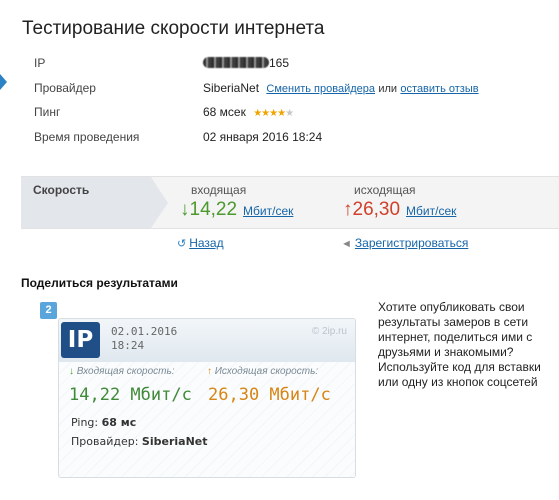  I want to click on provider-label: Провайдер, so click(65, 88).